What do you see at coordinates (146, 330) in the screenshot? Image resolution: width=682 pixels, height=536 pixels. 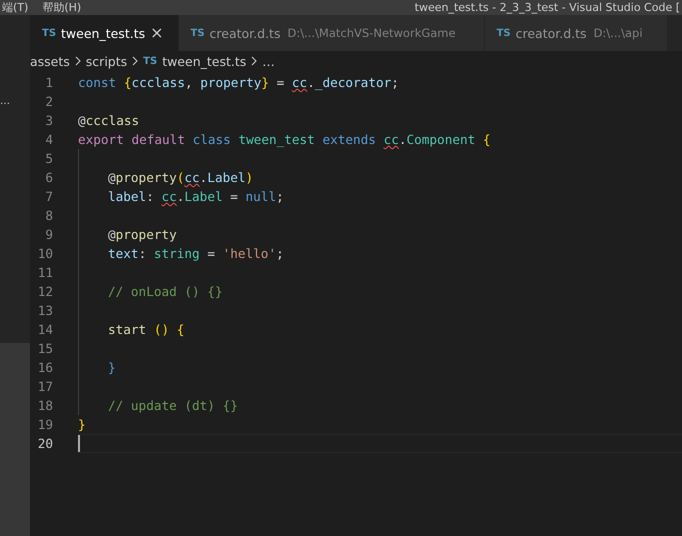 I see `code-line: start () {` at bounding box center [146, 330].